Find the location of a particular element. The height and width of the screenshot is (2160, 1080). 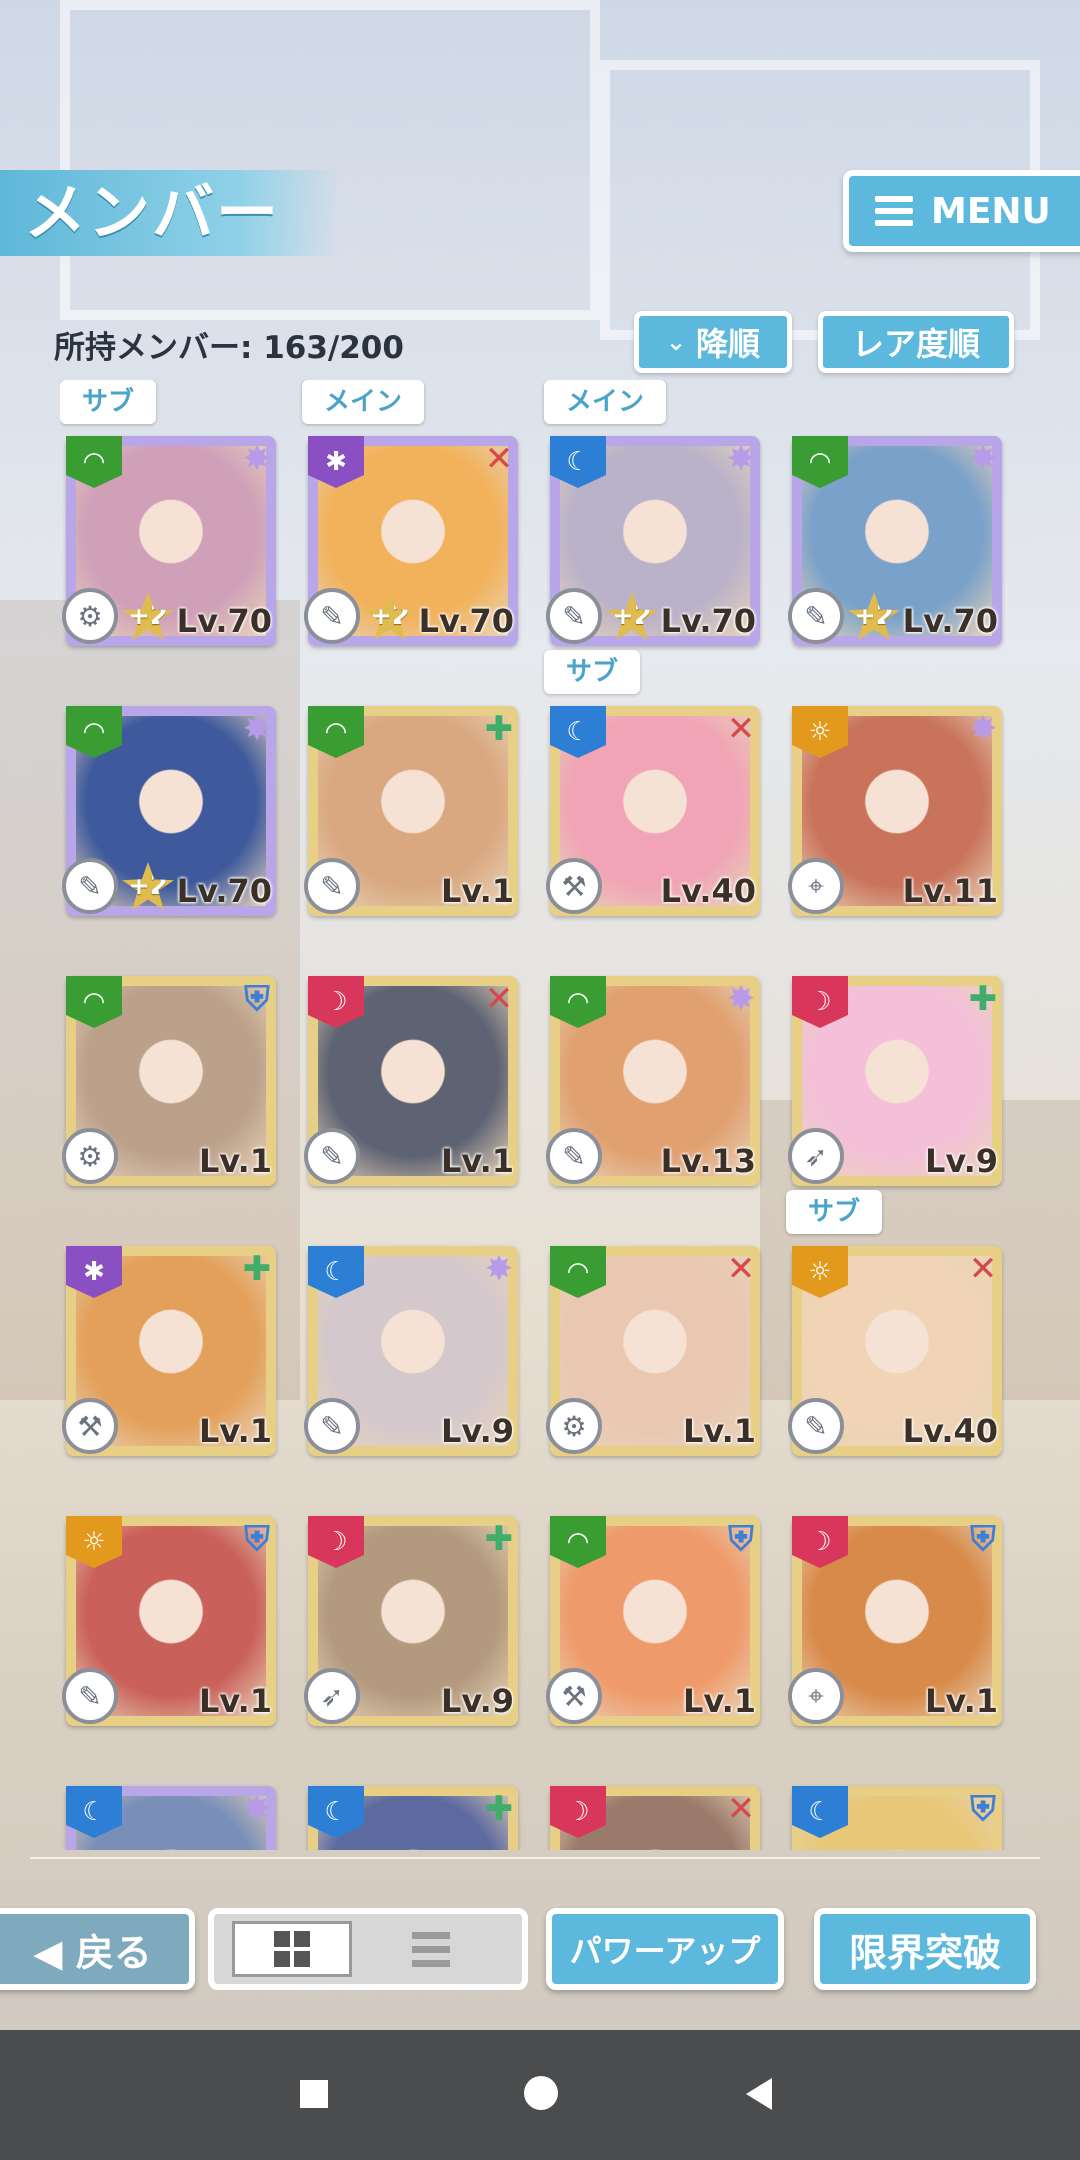

member-card: サブ ◠ ✸ ⚙ +2 Lv.70 is located at coordinates (171, 513).